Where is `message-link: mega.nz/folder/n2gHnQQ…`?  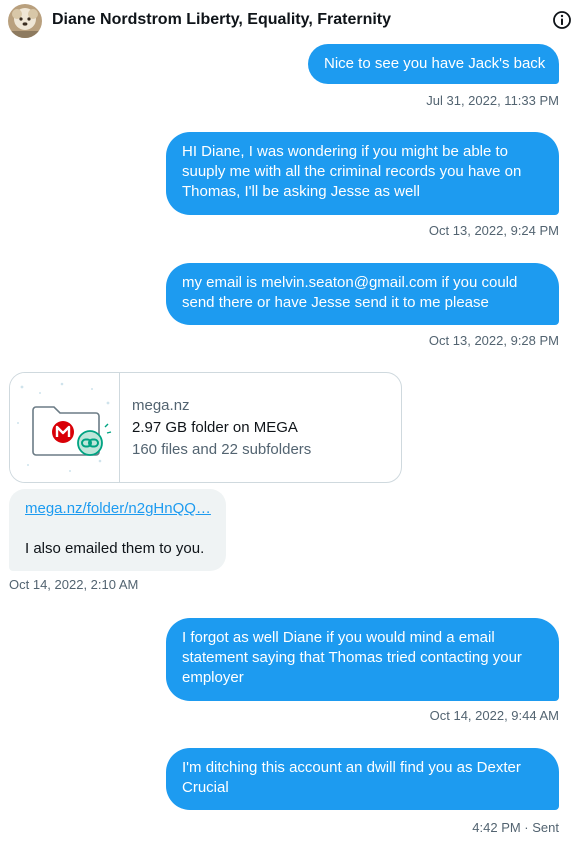 message-link: mega.nz/folder/n2gHnQQ… is located at coordinates (118, 509).